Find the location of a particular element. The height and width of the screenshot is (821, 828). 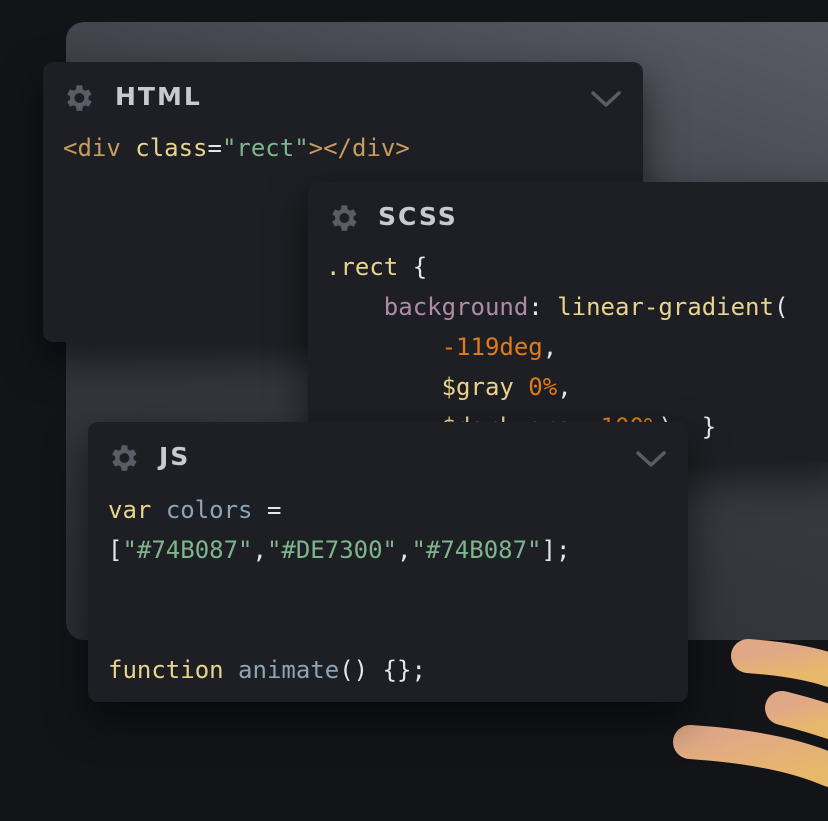

code-token: "#DE7300" is located at coordinates (331, 550).